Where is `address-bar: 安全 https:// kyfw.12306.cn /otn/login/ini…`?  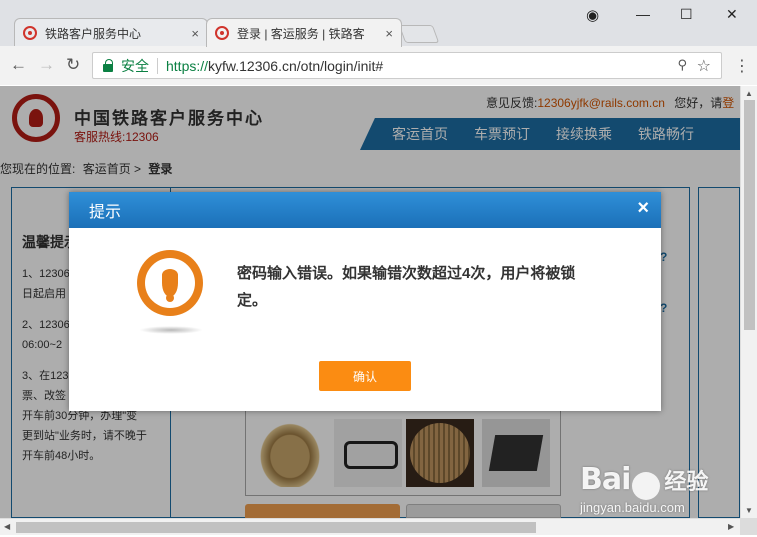 address-bar: 安全 https:// kyfw.12306.cn /otn/login/ini… is located at coordinates (407, 65).